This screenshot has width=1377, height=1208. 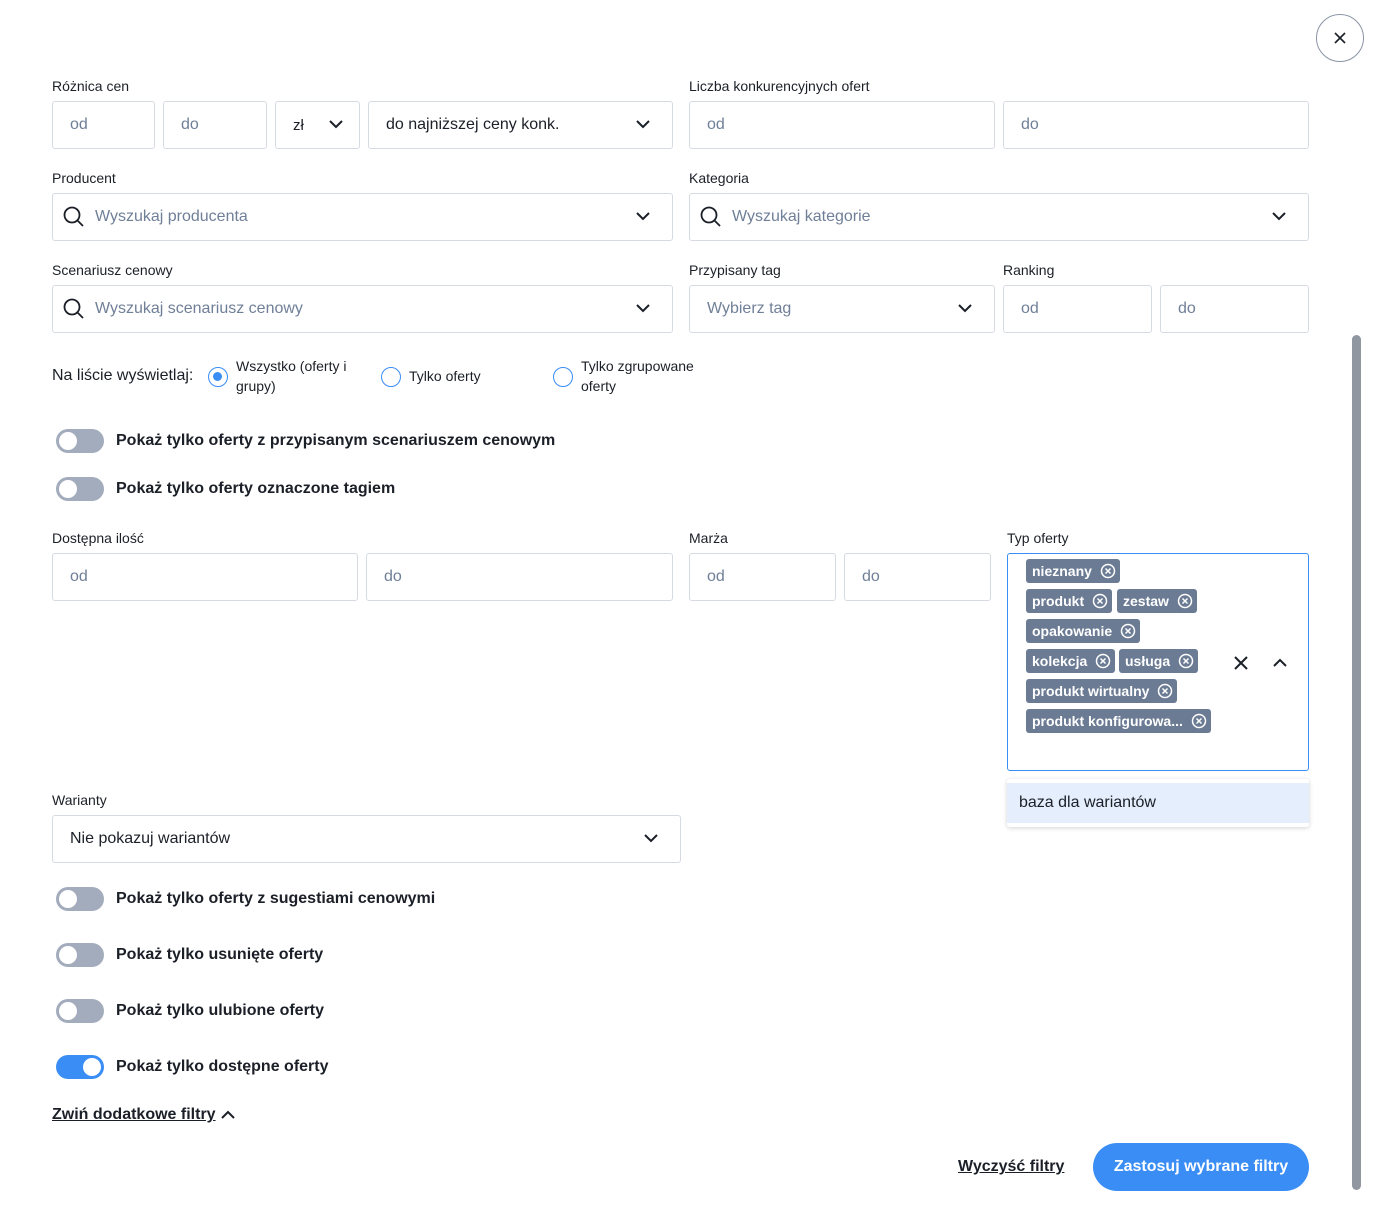 What do you see at coordinates (362, 217) in the screenshot?
I see `producer-select: Wyszukaj producenta` at bounding box center [362, 217].